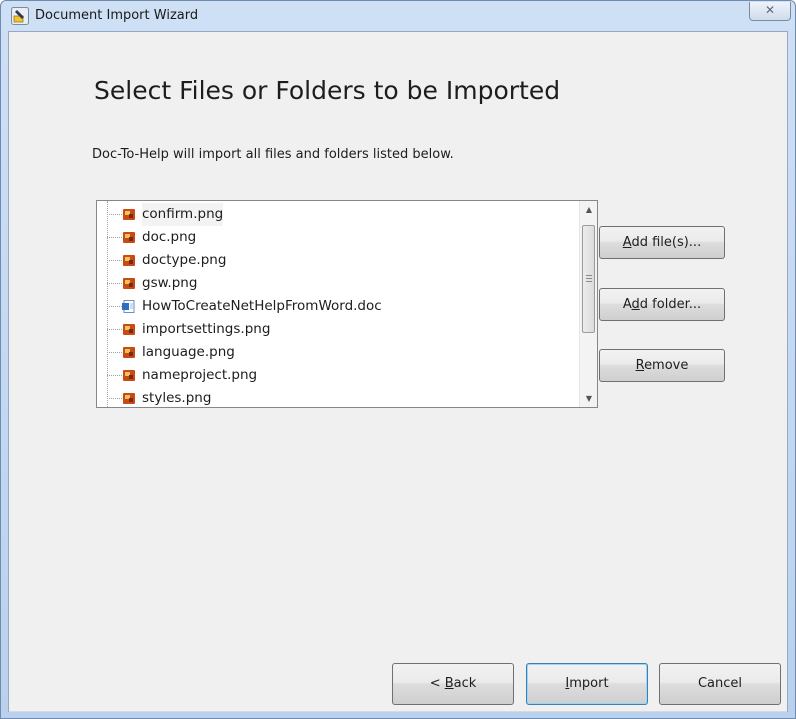 The height and width of the screenshot is (719, 796). What do you see at coordinates (337, 237) in the screenshot?
I see `list-item: doc.png` at bounding box center [337, 237].